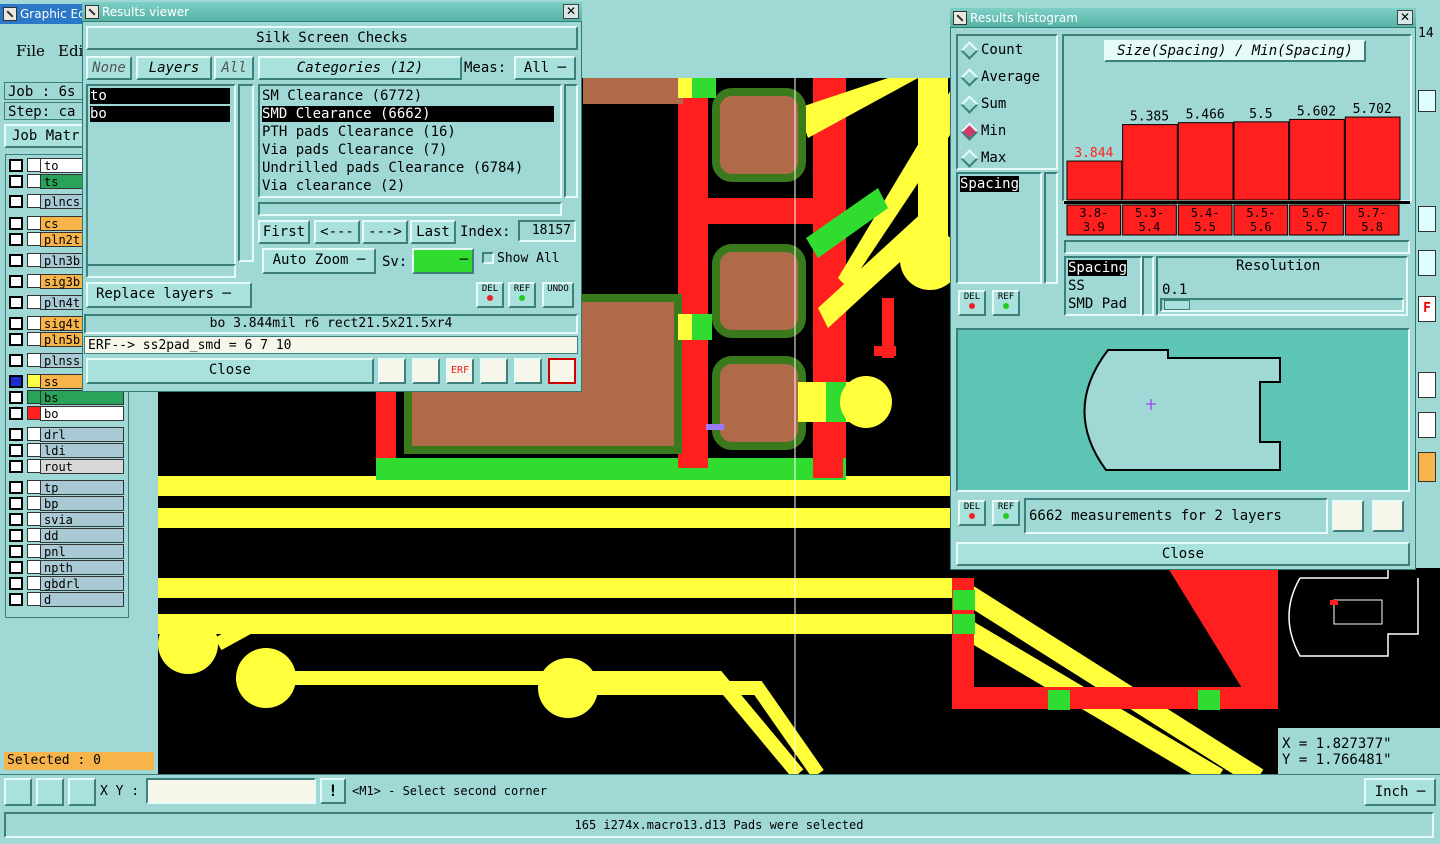  Describe the element at coordinates (990, 184) in the screenshot. I see `spacing-list-item: Spacing` at that location.